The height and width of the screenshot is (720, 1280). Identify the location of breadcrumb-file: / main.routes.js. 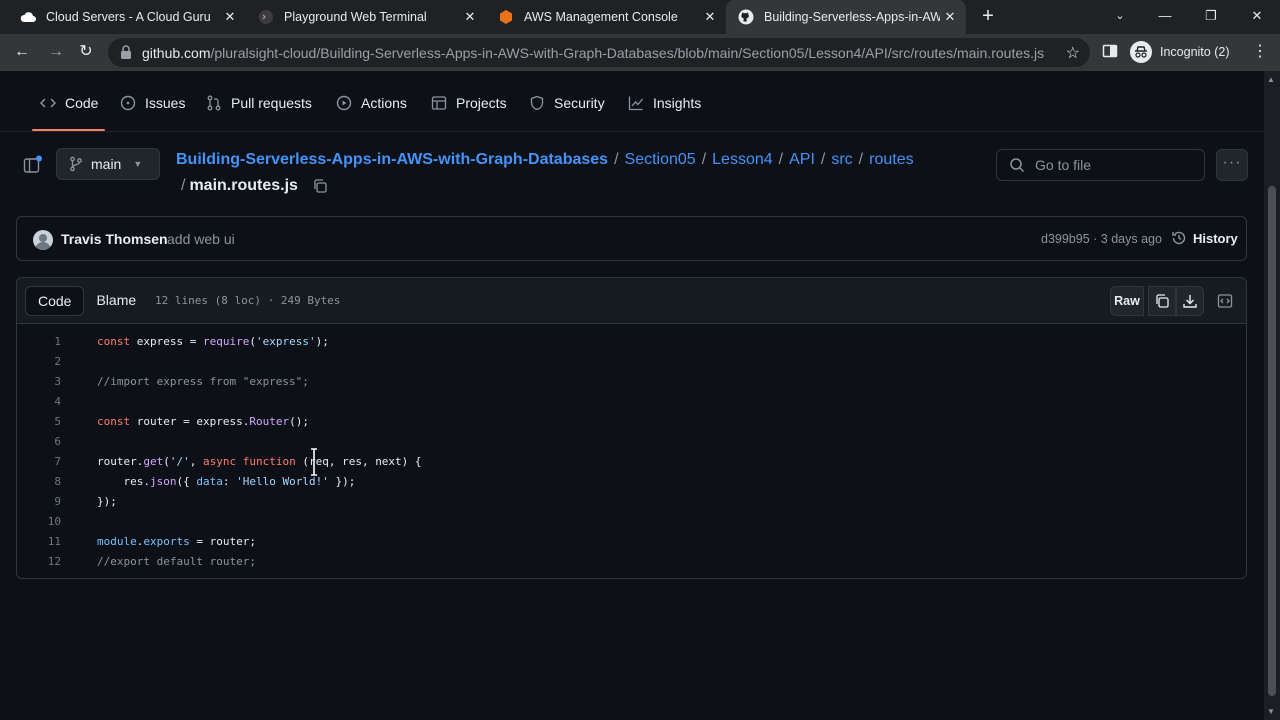
(254, 186).